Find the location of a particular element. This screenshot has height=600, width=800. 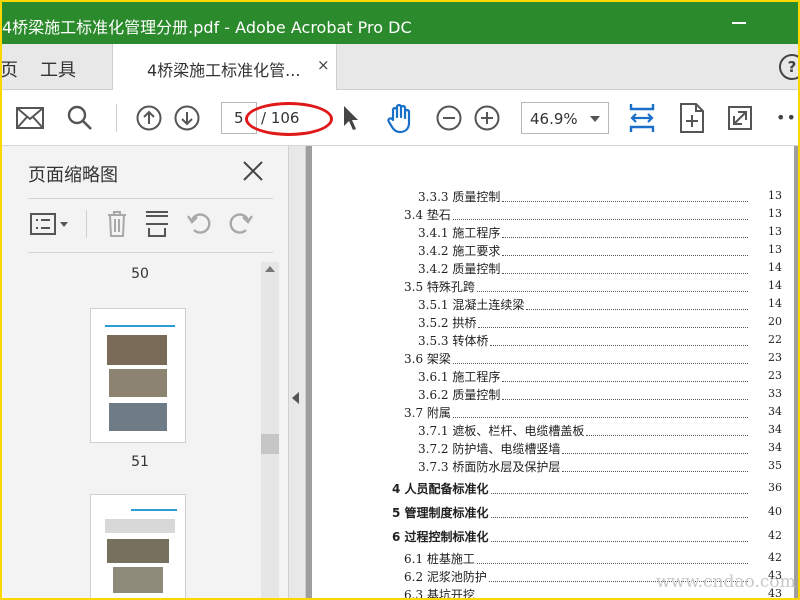

toc-entry: 3.7.2 防护墙、电缆槽竖墙 is located at coordinates (489, 448).